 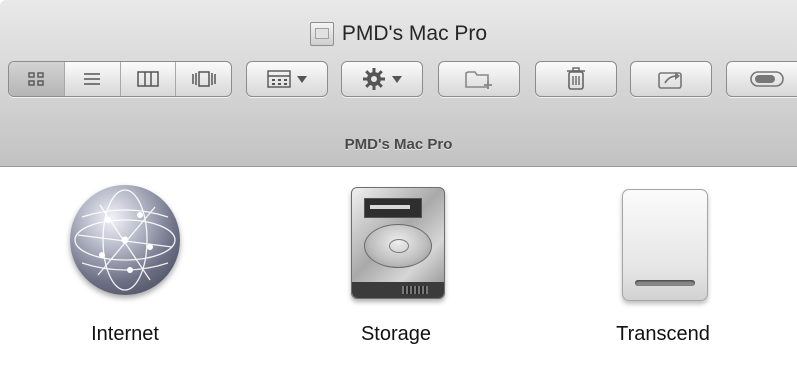 I want to click on arrange-button, so click(x=287, y=79).